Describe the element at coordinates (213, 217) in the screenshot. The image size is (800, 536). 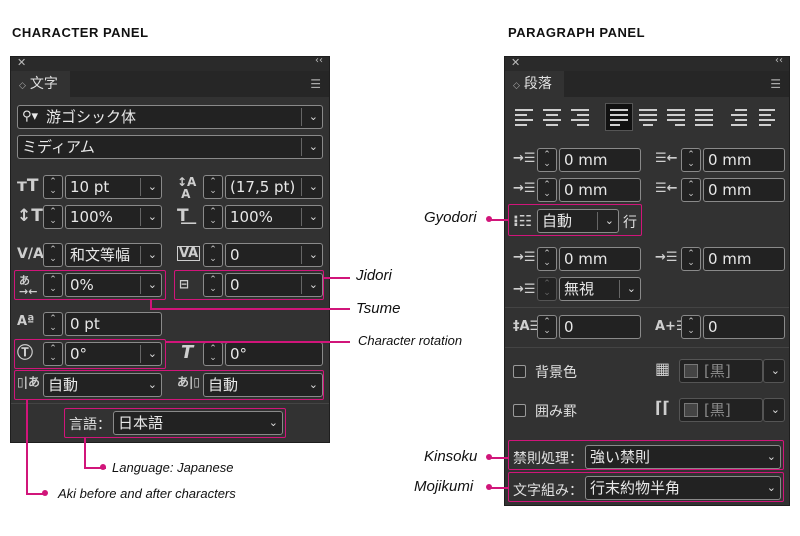
I see `horizontal-scale-stepper: ⌃ ⌄` at that location.